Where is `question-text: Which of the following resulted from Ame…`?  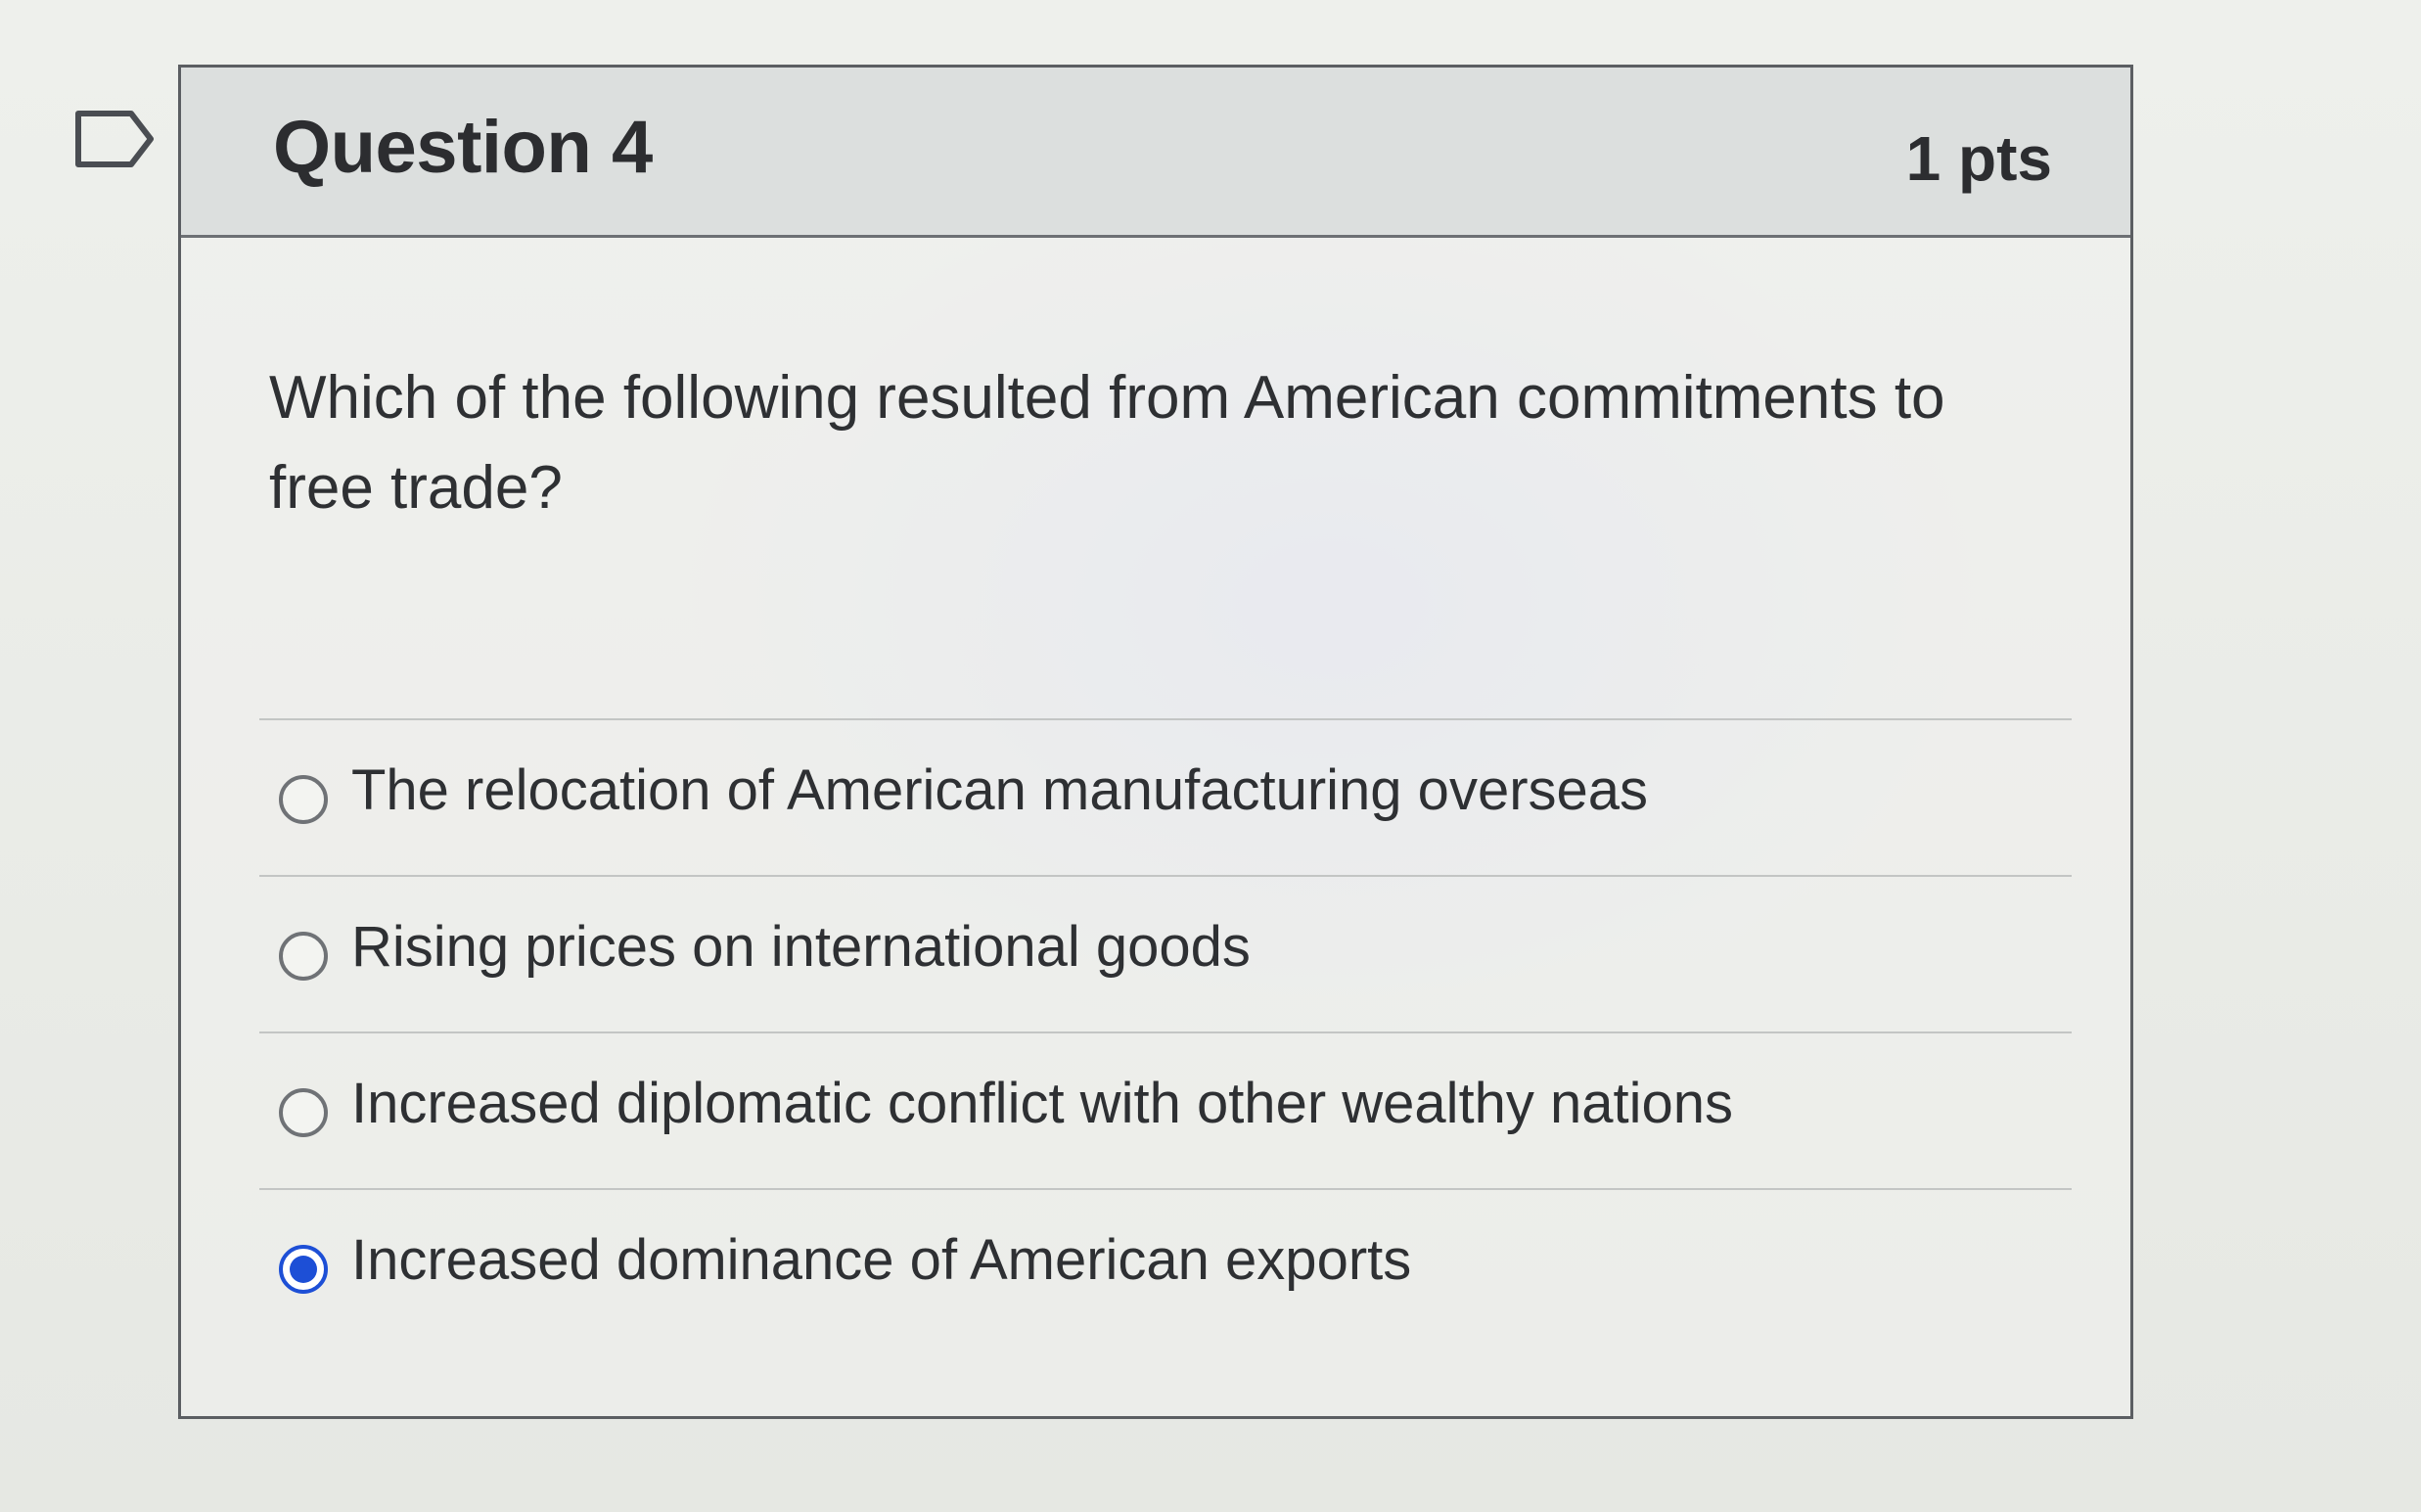
question-text: Which of the following resulted from Ame… is located at coordinates (1107, 443).